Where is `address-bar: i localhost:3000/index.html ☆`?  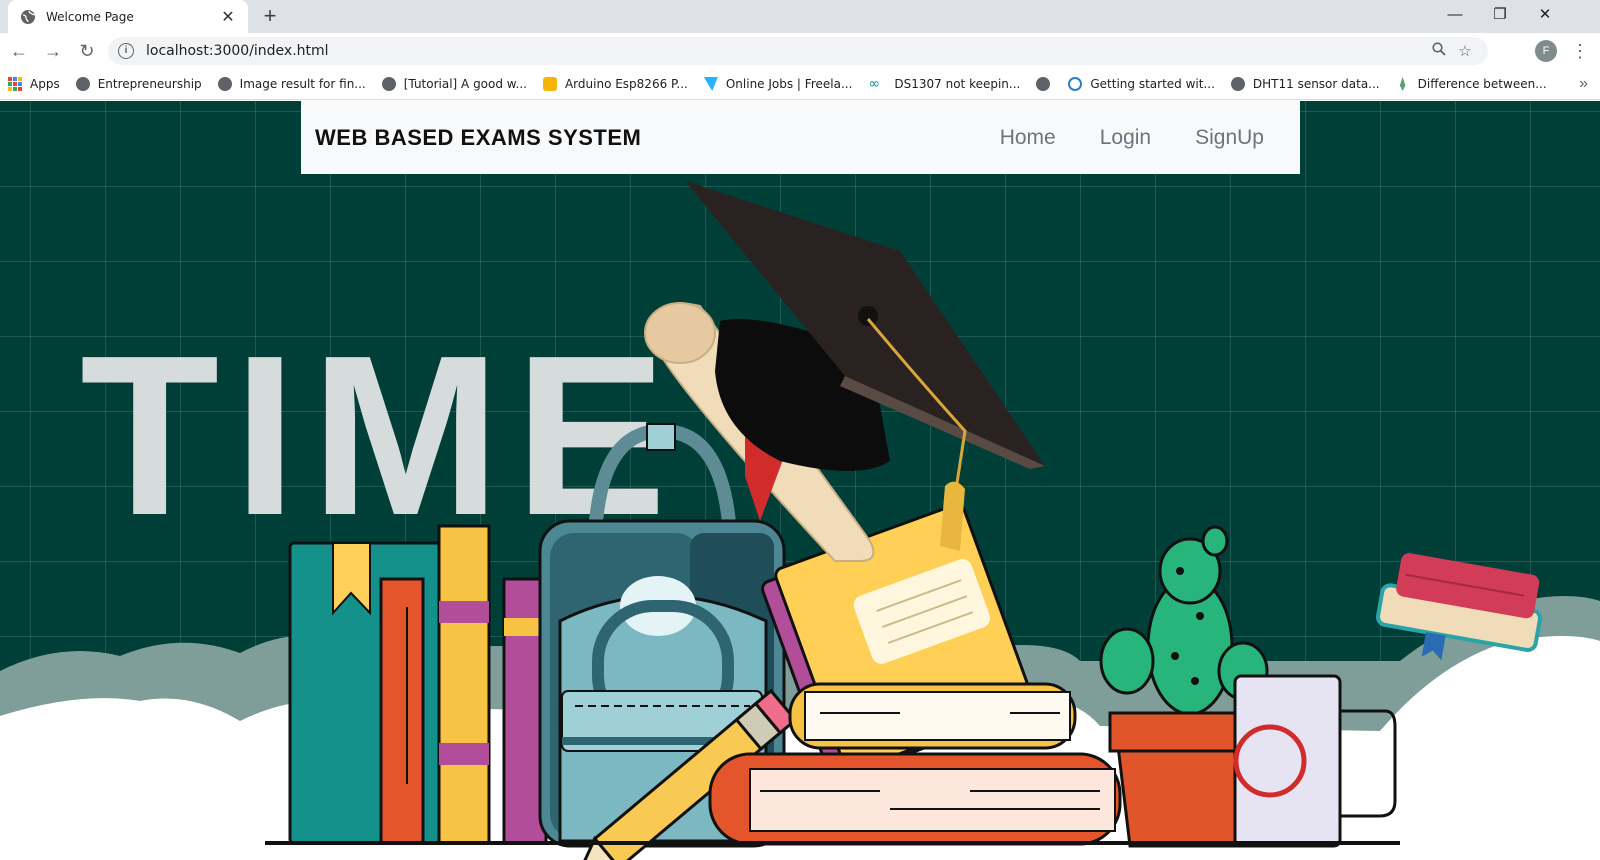
address-bar: i localhost:3000/index.html ☆ is located at coordinates (798, 51).